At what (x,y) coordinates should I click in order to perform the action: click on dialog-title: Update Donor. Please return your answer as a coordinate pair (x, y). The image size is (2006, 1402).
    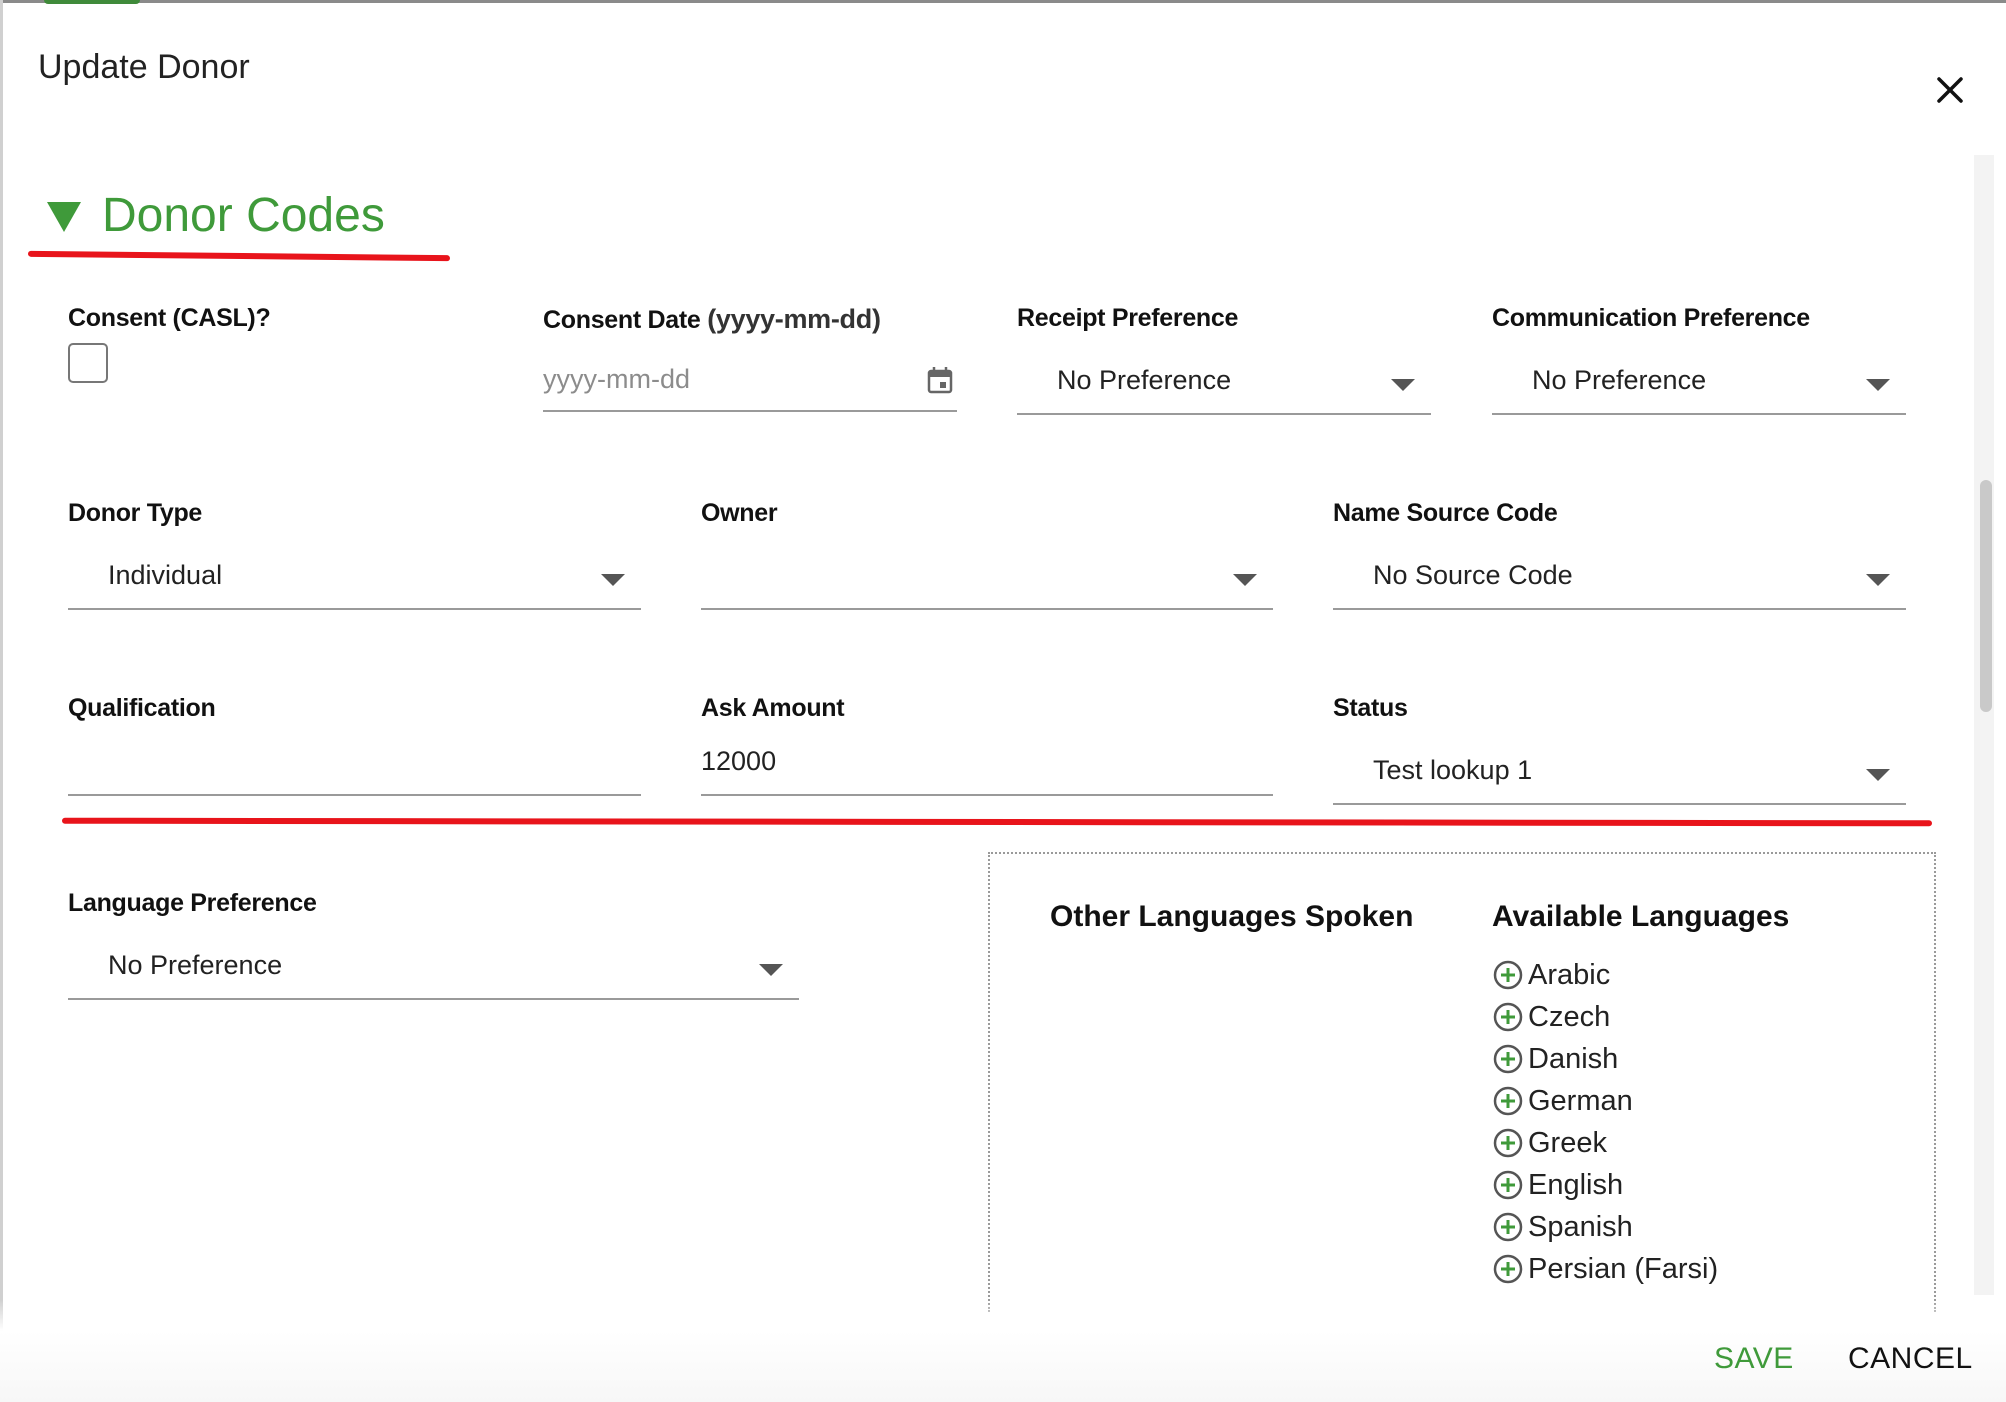
    Looking at the image, I should click on (144, 67).